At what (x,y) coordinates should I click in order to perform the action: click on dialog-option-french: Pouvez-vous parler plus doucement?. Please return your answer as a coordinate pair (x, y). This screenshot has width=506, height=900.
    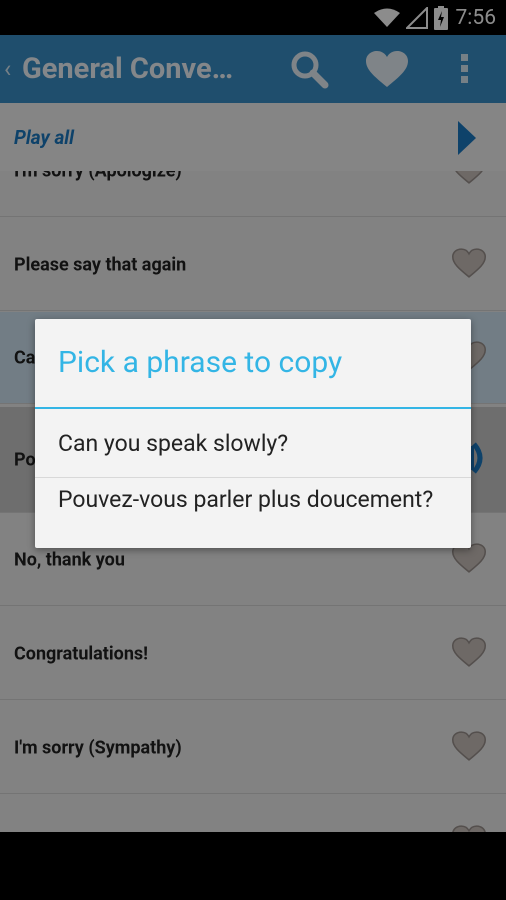
    Looking at the image, I should click on (253, 512).